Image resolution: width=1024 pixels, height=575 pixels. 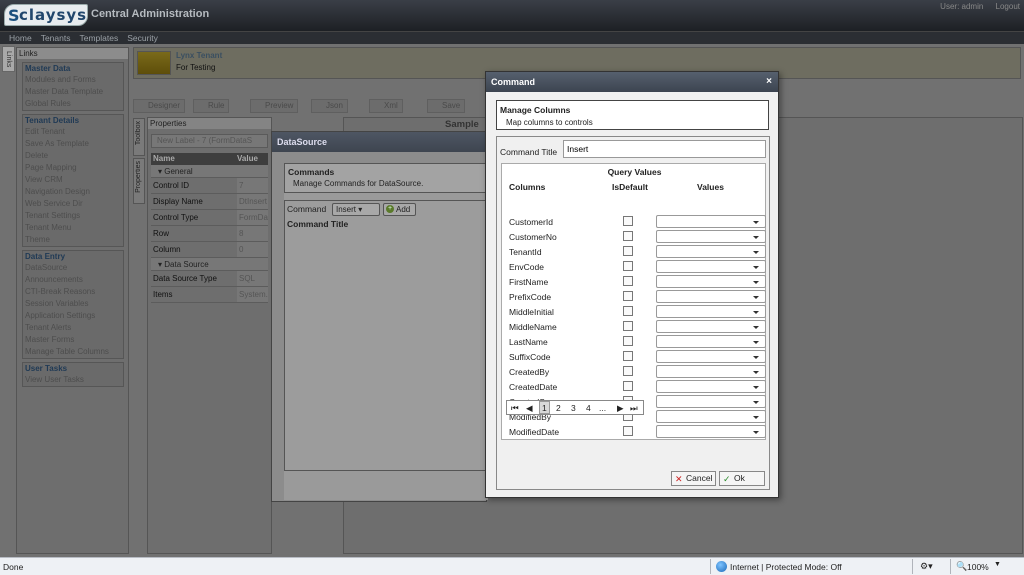 I want to click on property-value: 8, so click(x=252, y=233).